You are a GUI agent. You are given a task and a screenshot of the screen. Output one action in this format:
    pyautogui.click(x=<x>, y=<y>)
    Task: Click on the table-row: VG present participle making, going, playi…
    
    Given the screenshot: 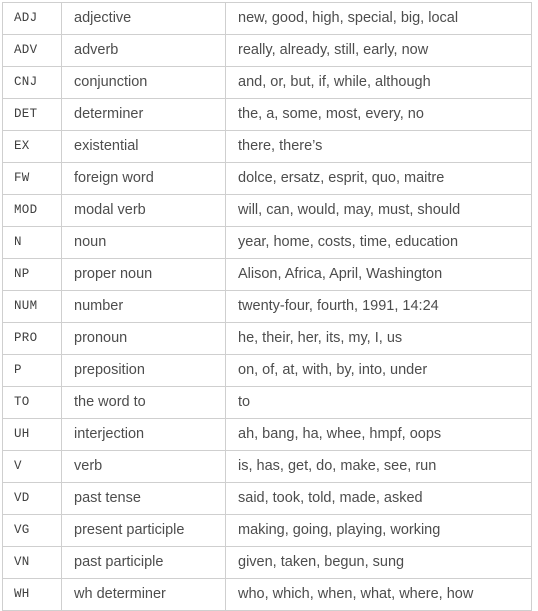 What is the action you would take?
    pyautogui.click(x=267, y=530)
    